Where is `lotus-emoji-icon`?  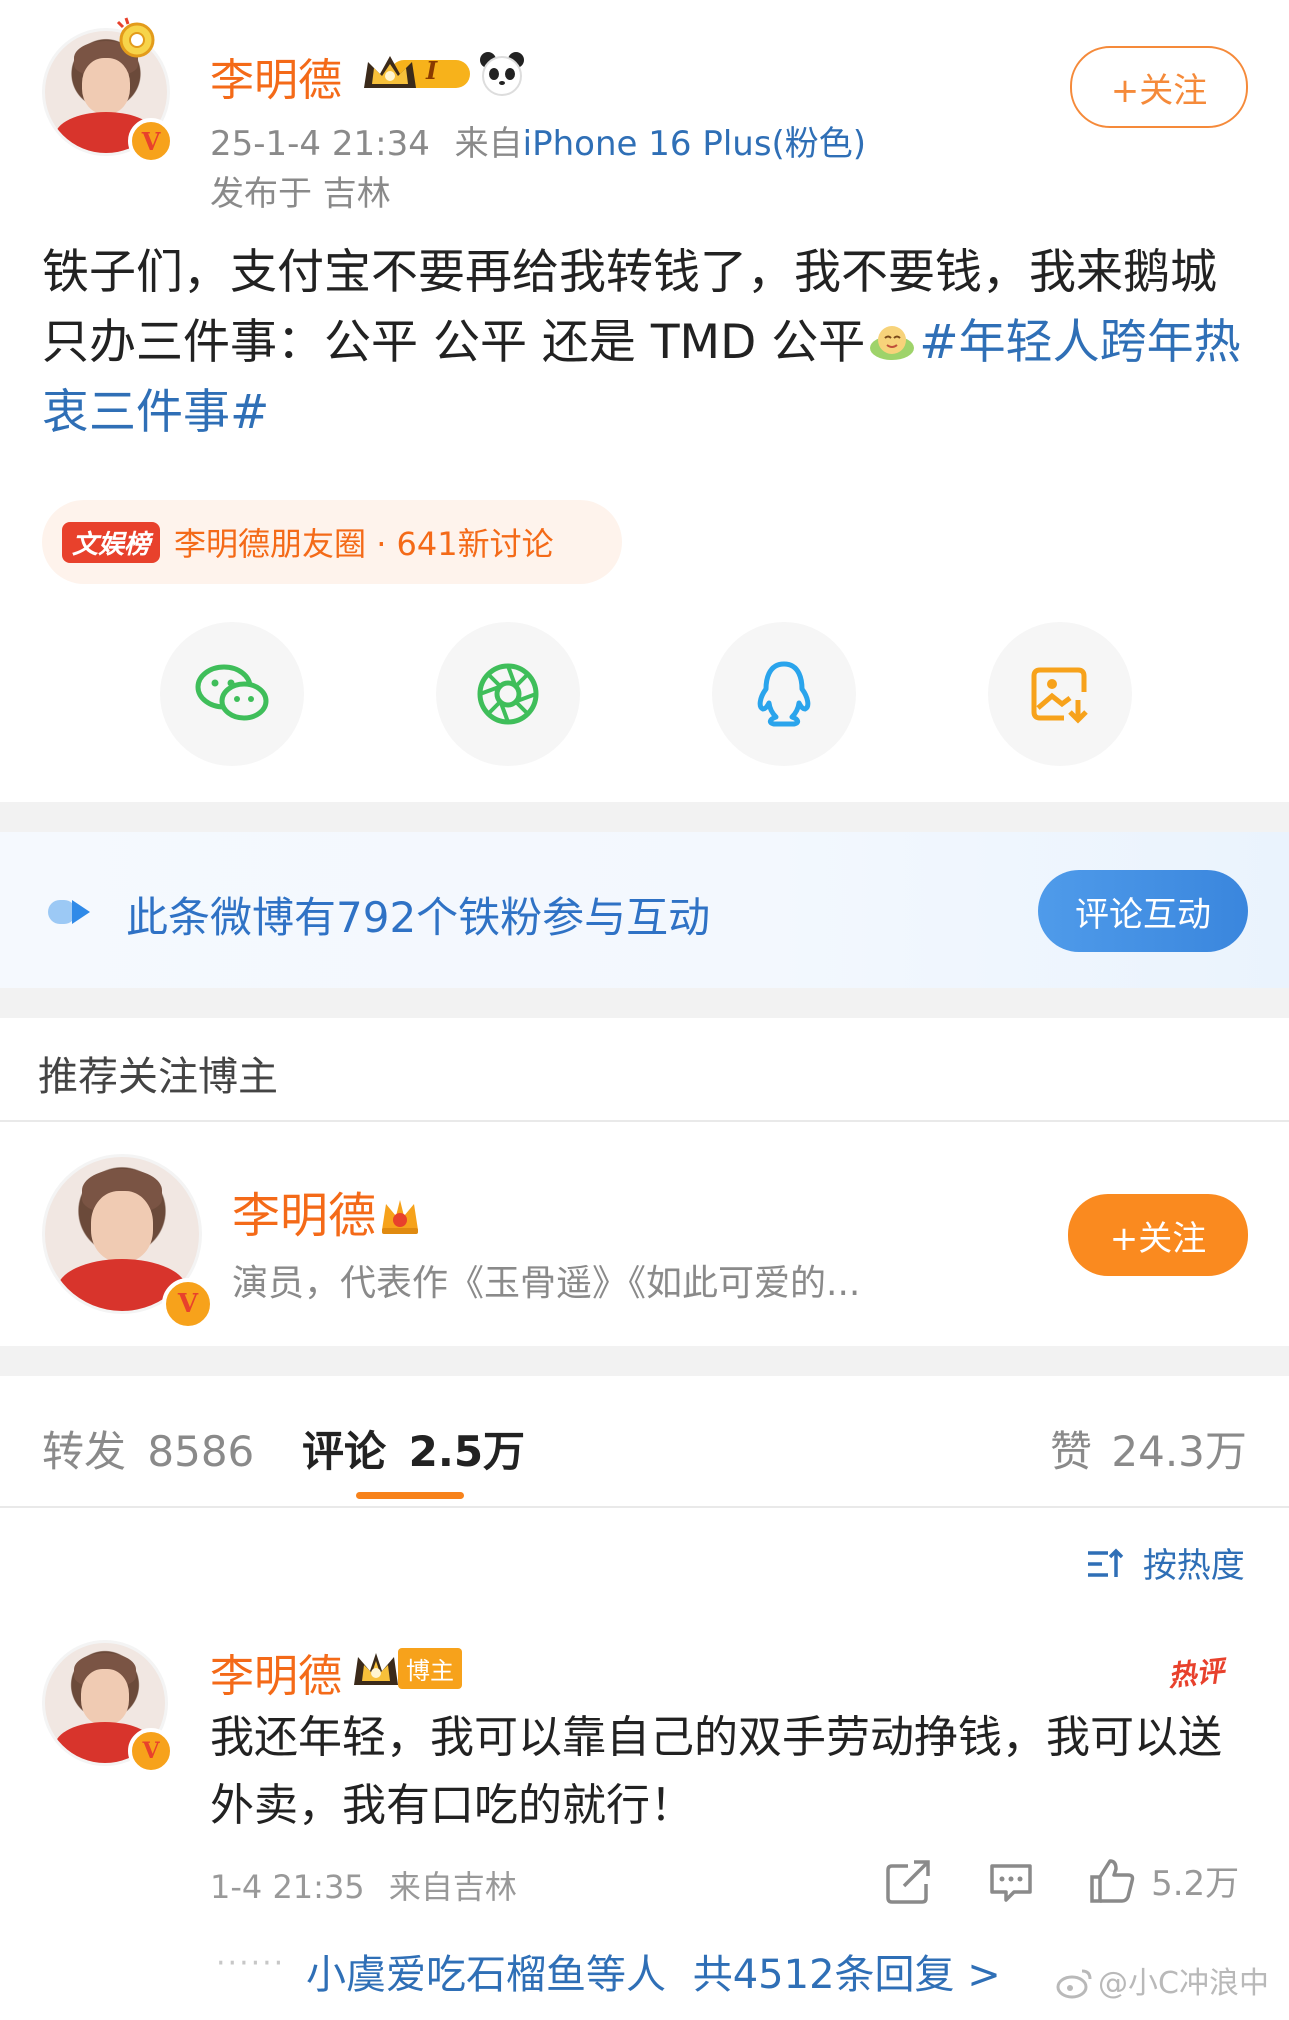
lotus-emoji-icon is located at coordinates (892, 343).